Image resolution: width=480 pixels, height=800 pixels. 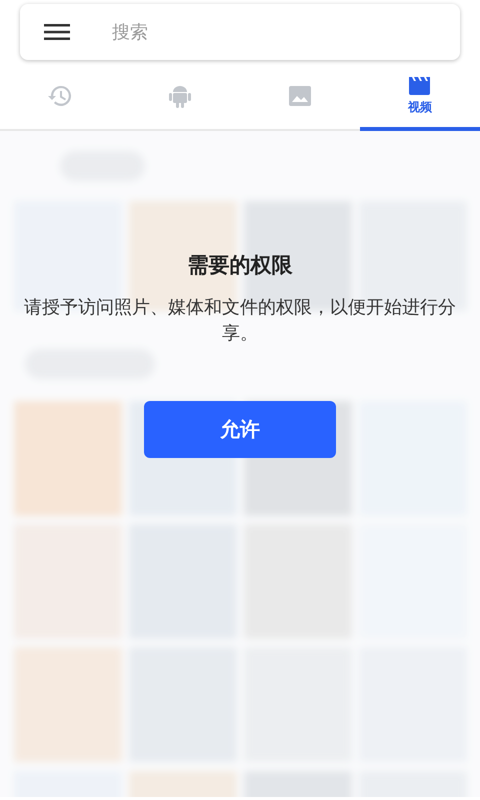 What do you see at coordinates (60, 96) in the screenshot?
I see `history-icon` at bounding box center [60, 96].